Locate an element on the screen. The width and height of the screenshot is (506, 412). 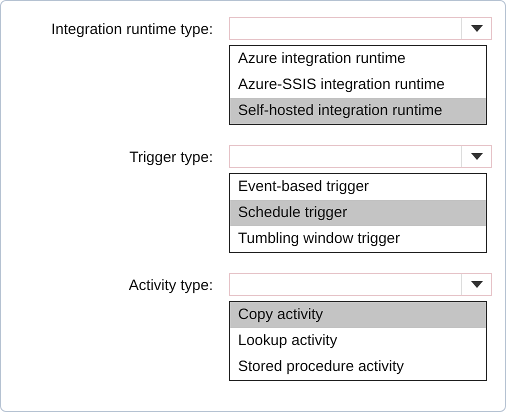
field-label: Activity type: is located at coordinates (171, 286).